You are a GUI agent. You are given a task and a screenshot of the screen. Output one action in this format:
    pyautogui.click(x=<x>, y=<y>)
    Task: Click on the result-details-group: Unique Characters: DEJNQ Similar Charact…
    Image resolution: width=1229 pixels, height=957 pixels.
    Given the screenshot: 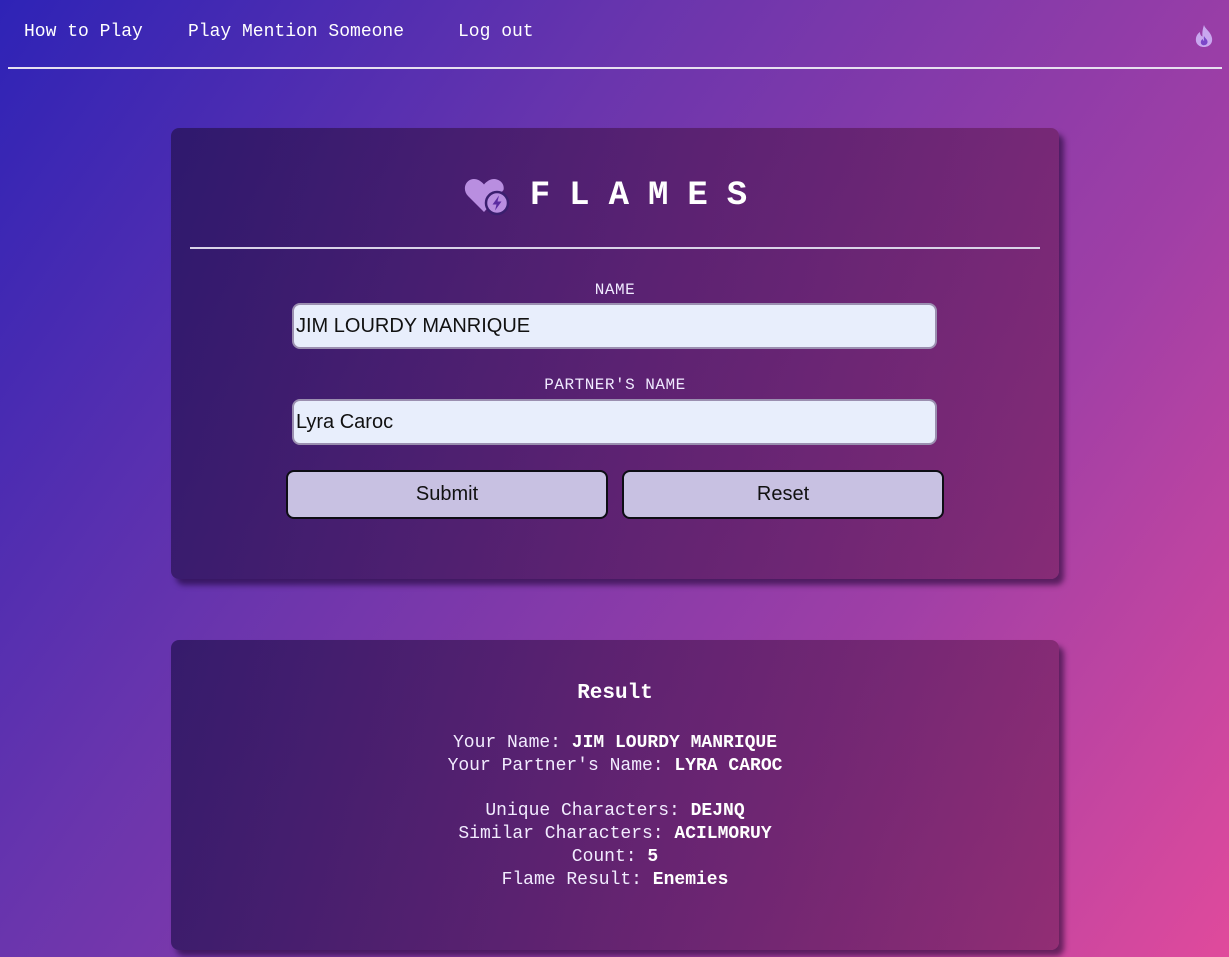 What is the action you would take?
    pyautogui.click(x=615, y=846)
    